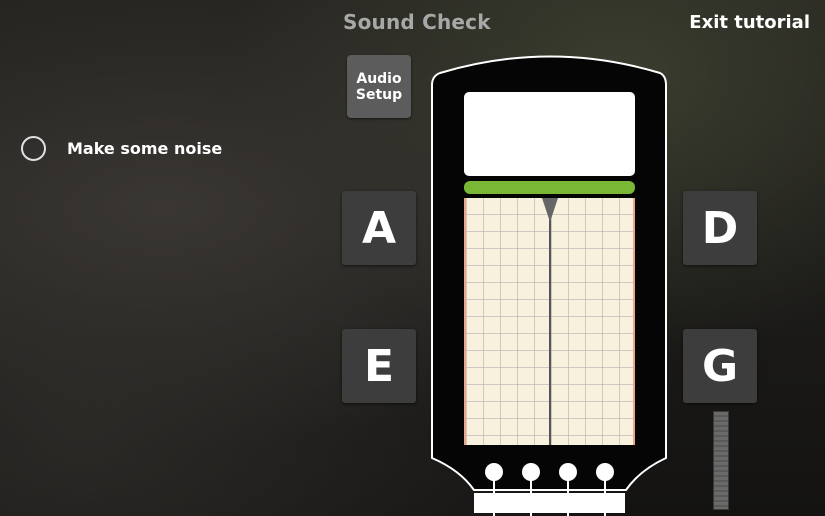 Image resolution: width=825 pixels, height=516 pixels. Describe the element at coordinates (33, 148) in the screenshot. I see `circle-outline-icon` at that location.